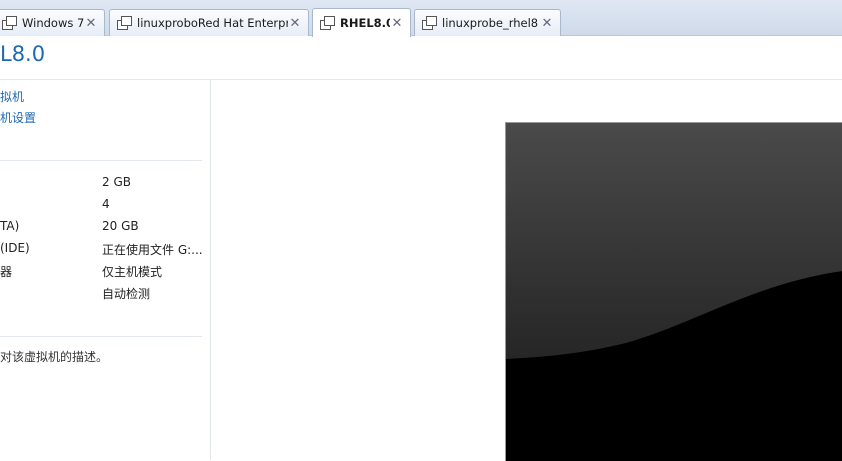  Describe the element at coordinates (10, 226) in the screenshot. I see `device-harddisk-label: TA)` at that location.